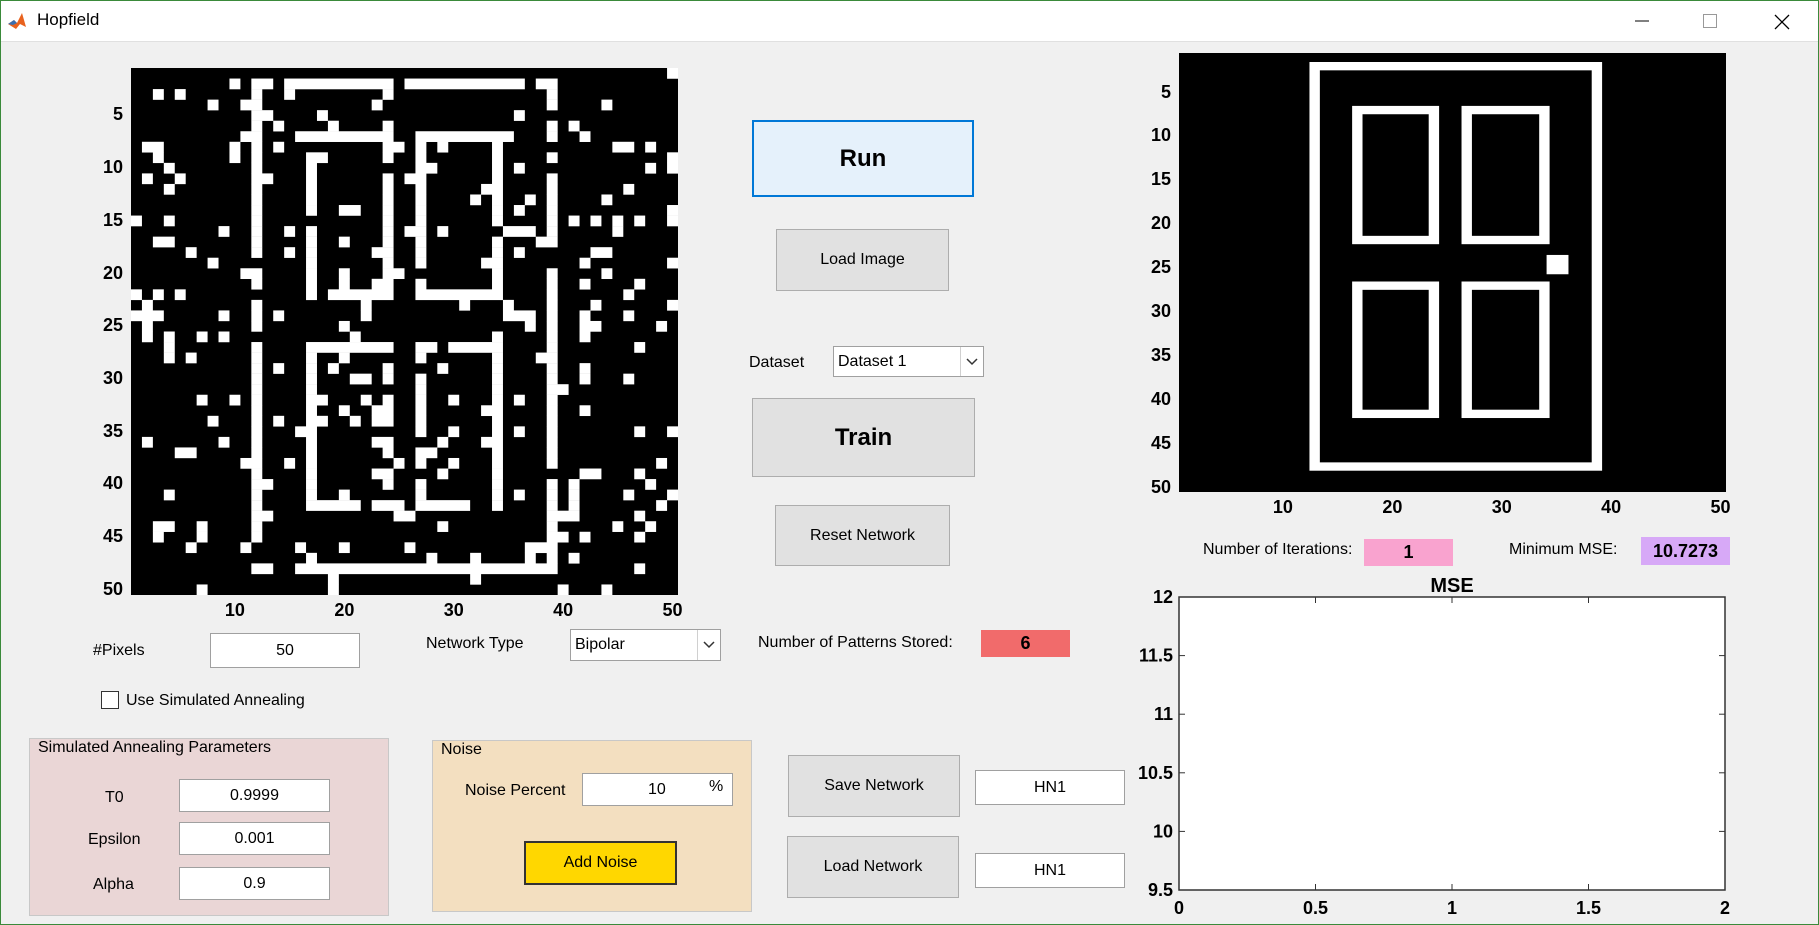 This screenshot has height=925, width=1819. Describe the element at coordinates (600, 644) in the screenshot. I see `network-type-select-value: Bipolar` at that location.